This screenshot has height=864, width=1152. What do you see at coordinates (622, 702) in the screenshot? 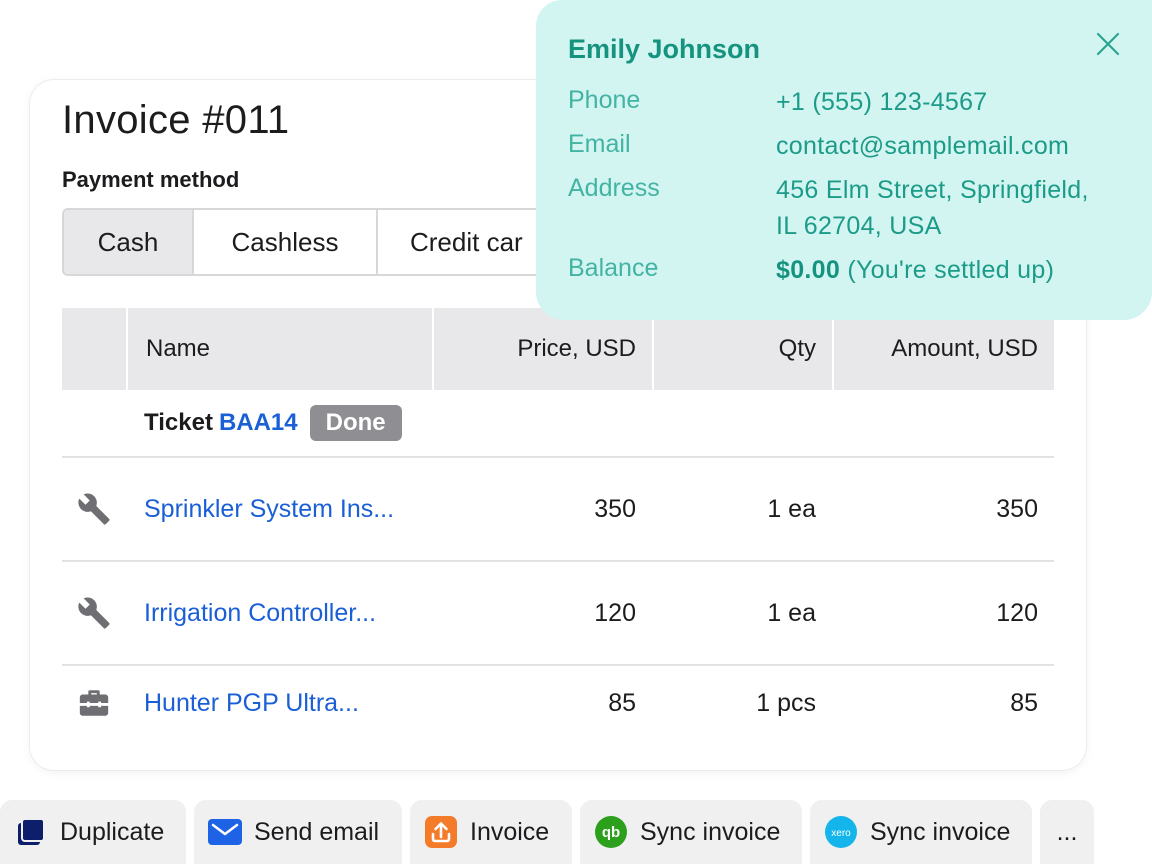
I see `item-price: 85` at bounding box center [622, 702].